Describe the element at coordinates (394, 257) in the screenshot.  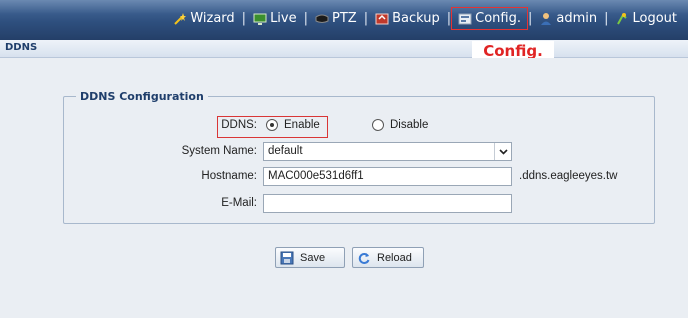
I see `reload-button-label: Reload` at that location.